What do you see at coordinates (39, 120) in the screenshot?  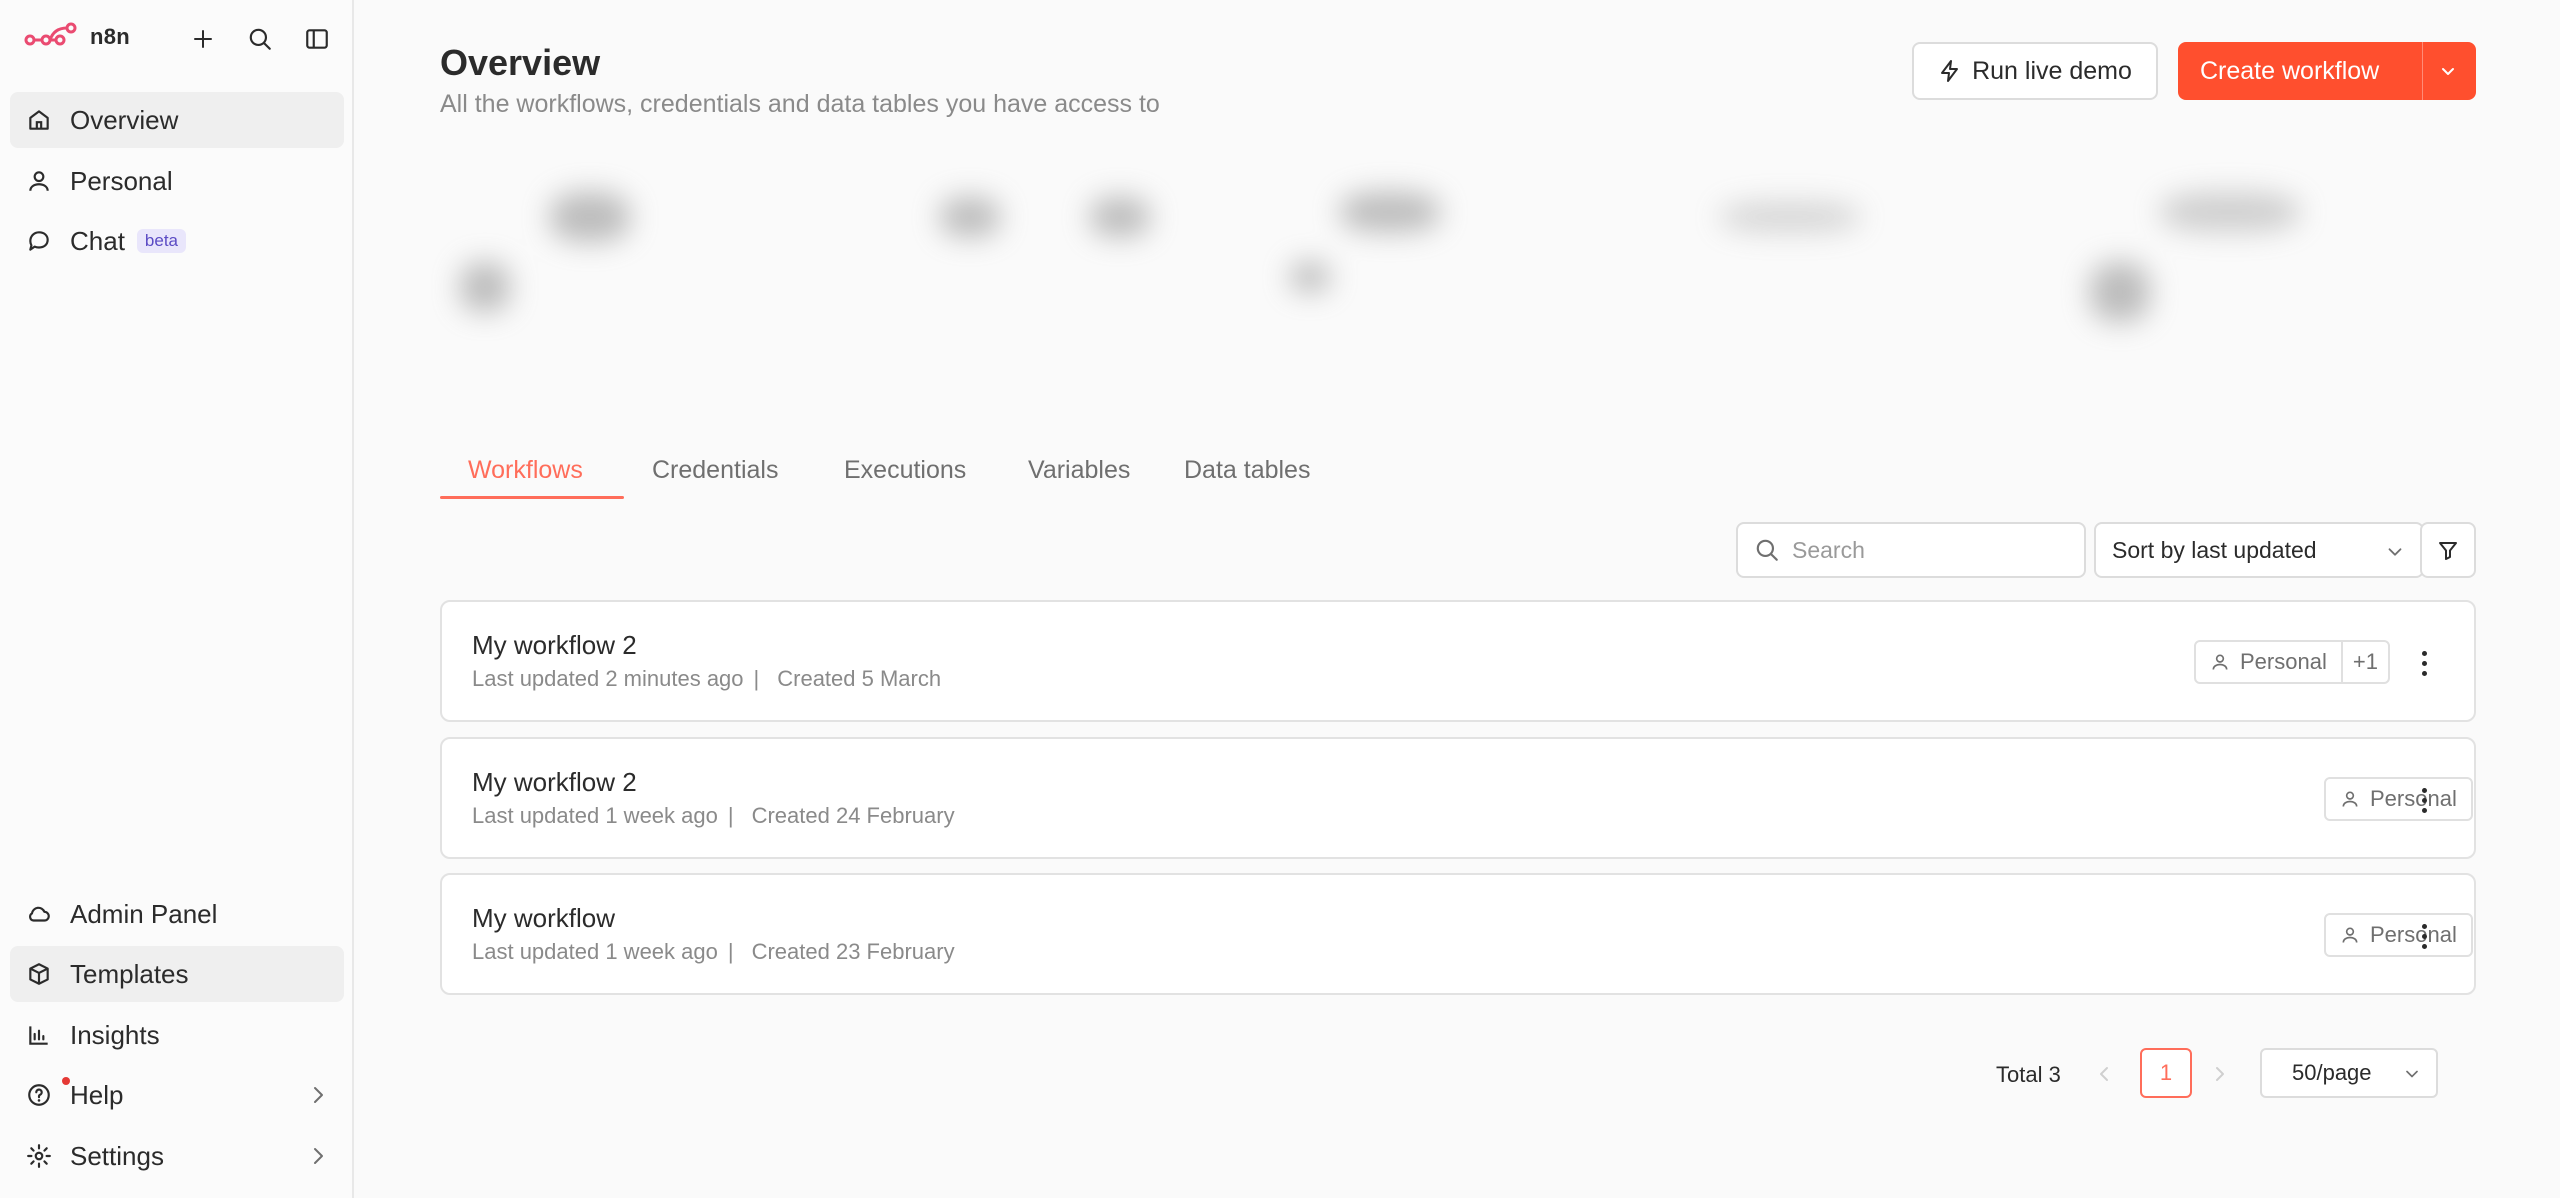 I see `home-icon` at bounding box center [39, 120].